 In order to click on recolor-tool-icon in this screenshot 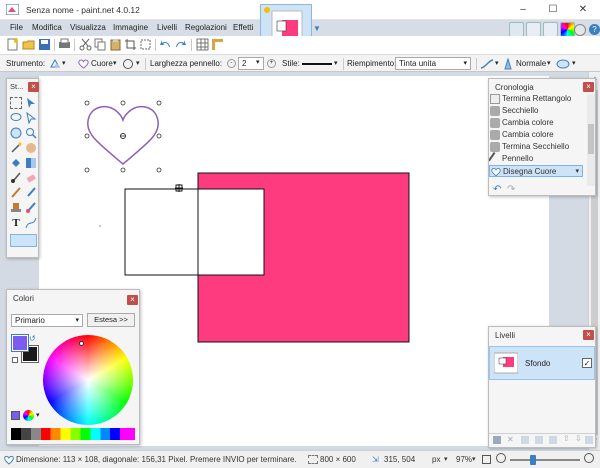, I will do `click(31, 208)`.